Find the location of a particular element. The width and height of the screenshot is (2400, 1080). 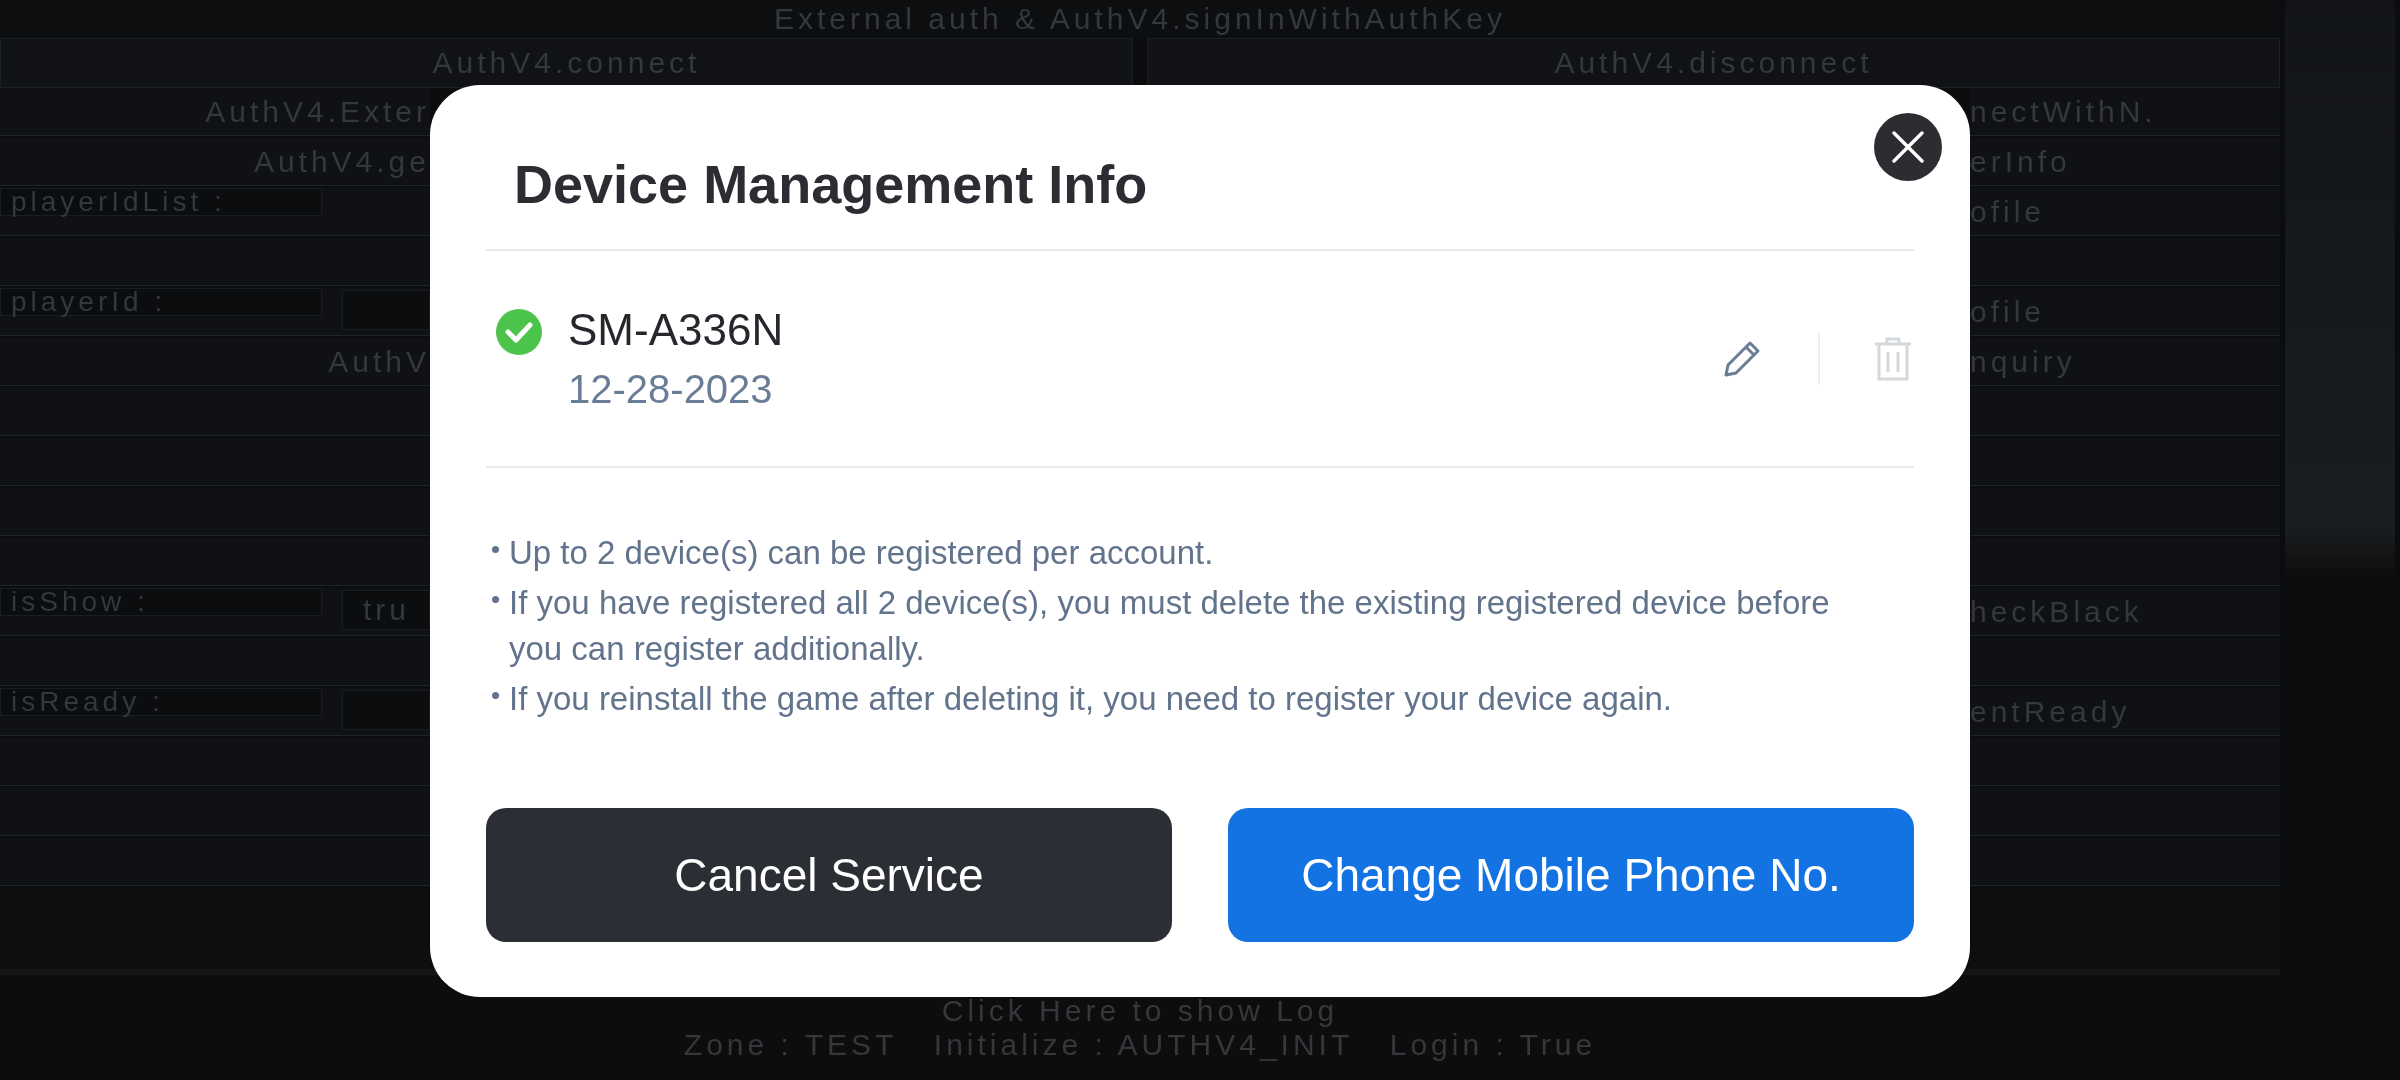

device-name: SM-A336N is located at coordinates (676, 330).